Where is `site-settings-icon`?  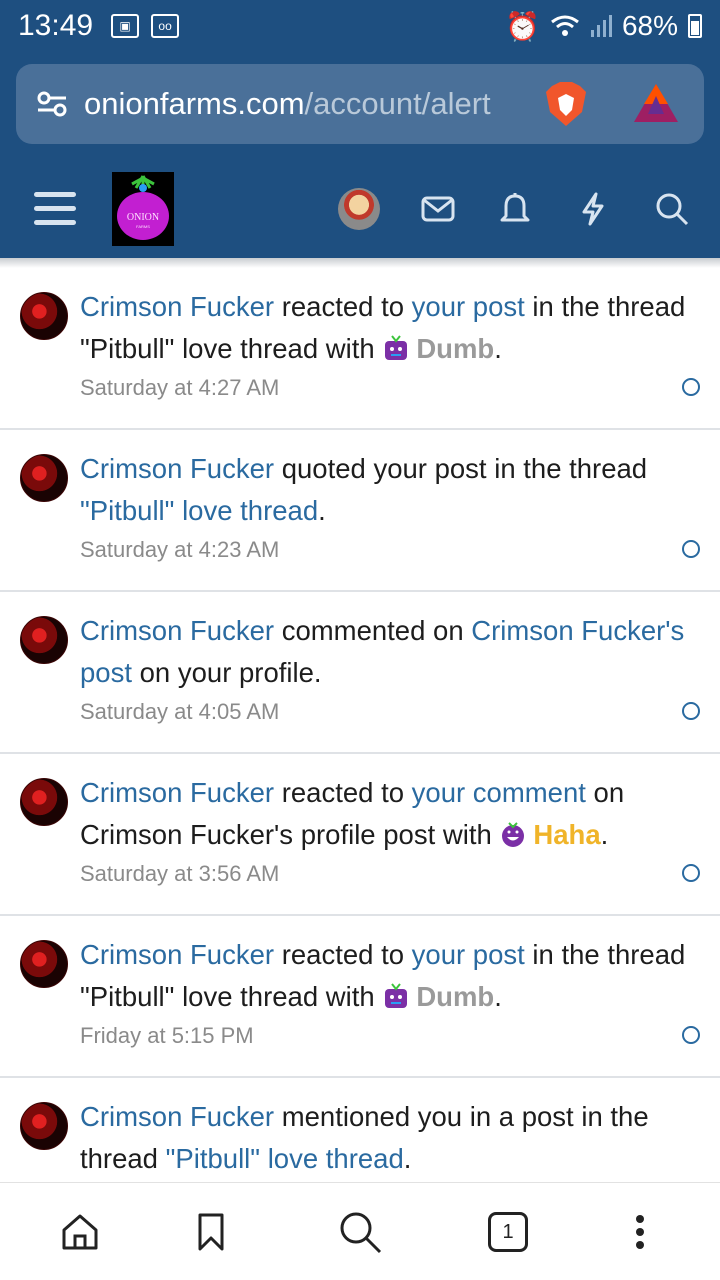 site-settings-icon is located at coordinates (52, 104).